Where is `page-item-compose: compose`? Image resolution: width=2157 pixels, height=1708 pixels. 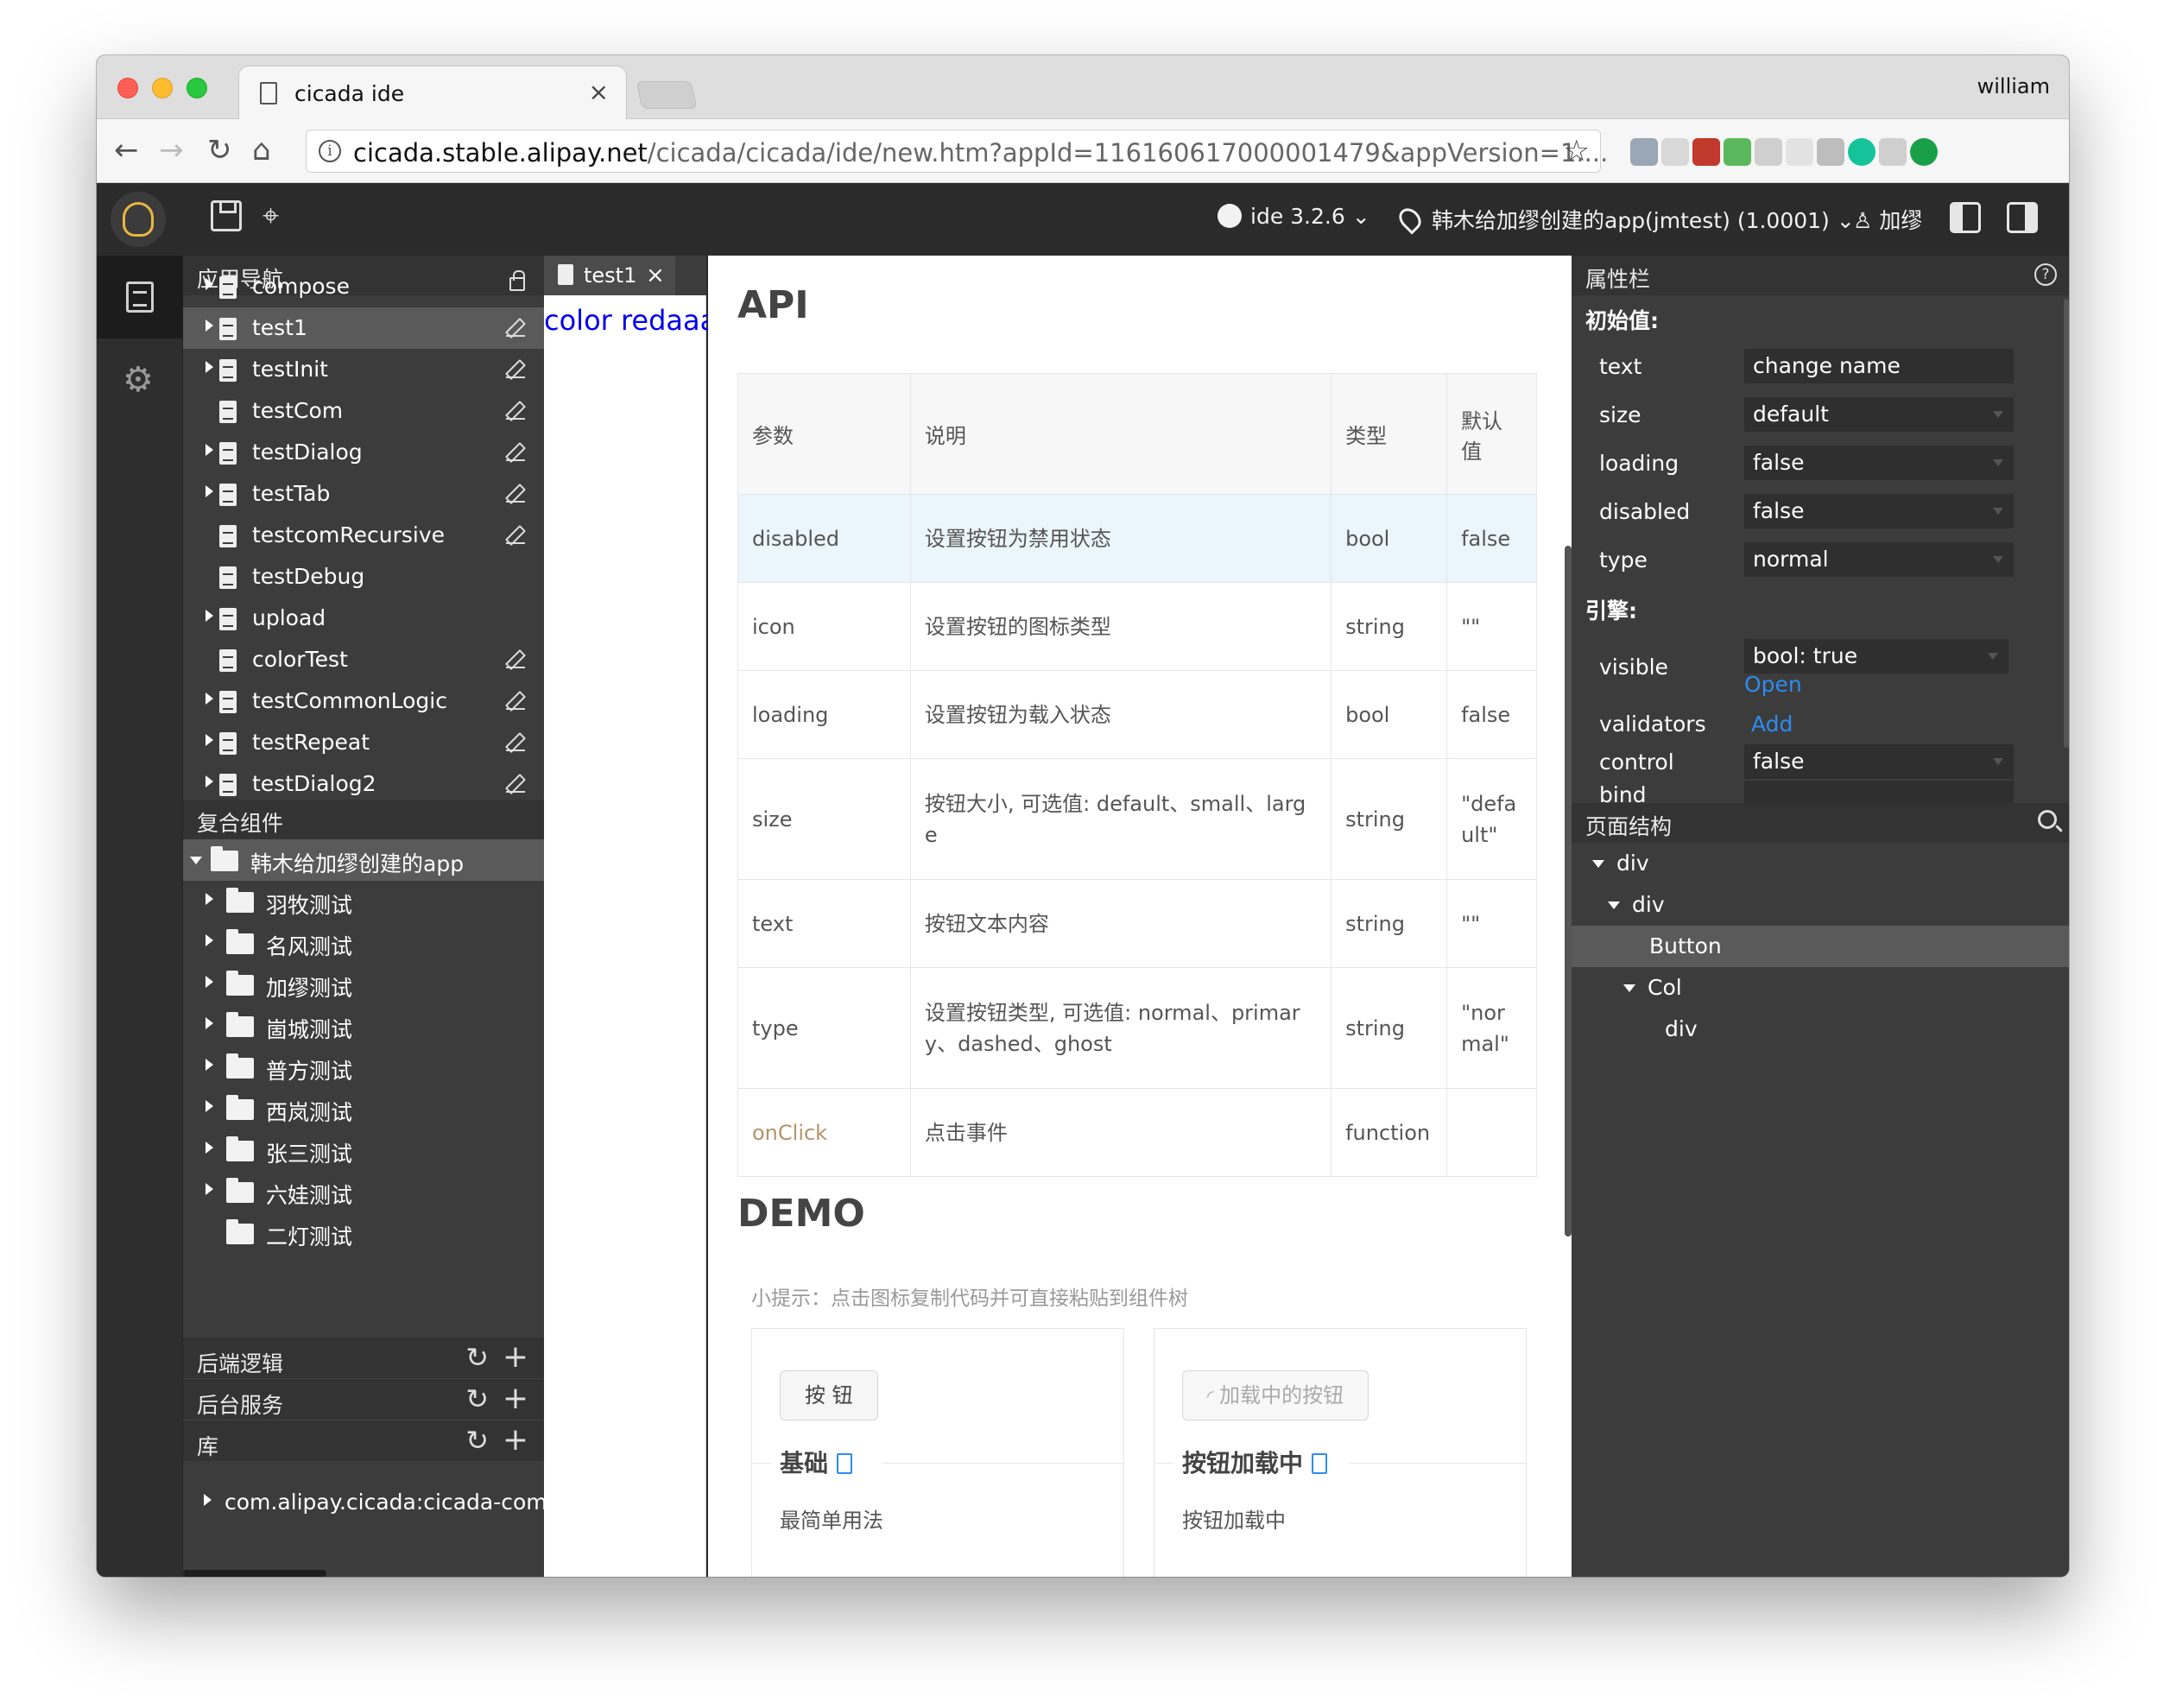
page-item-compose: compose is located at coordinates (363, 286).